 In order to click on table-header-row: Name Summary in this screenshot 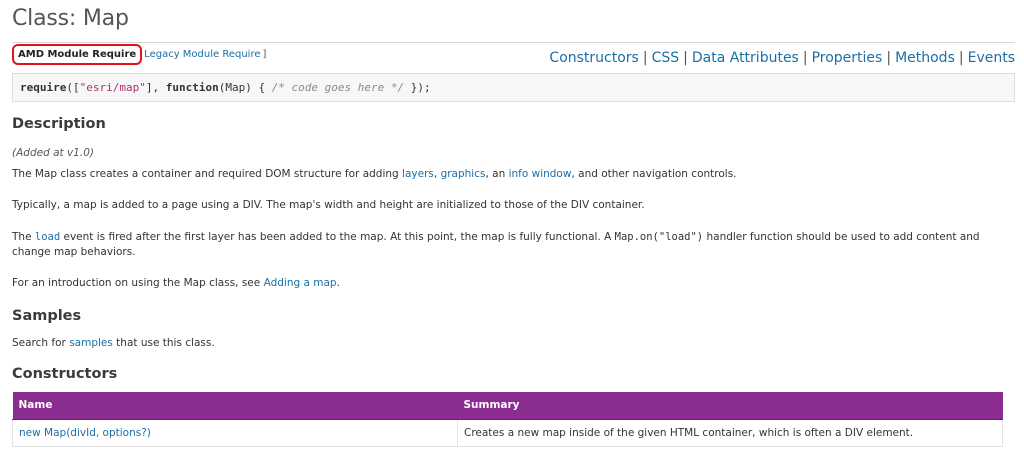, I will do `click(507, 406)`.